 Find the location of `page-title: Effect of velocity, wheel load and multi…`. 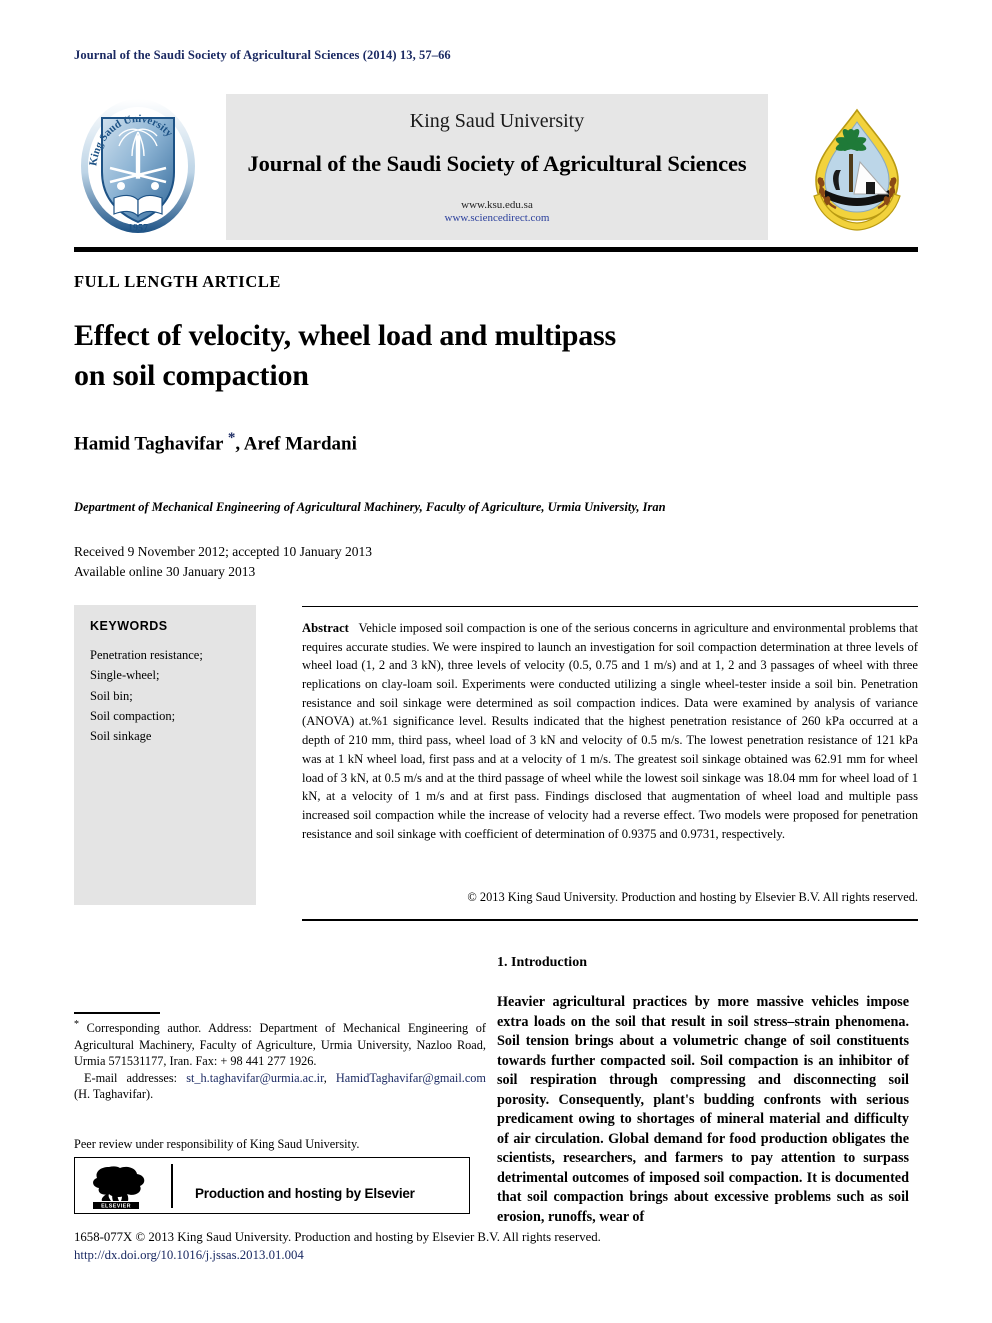

page-title: Effect of velocity, wheel load and multi… is located at coordinates (424, 355).